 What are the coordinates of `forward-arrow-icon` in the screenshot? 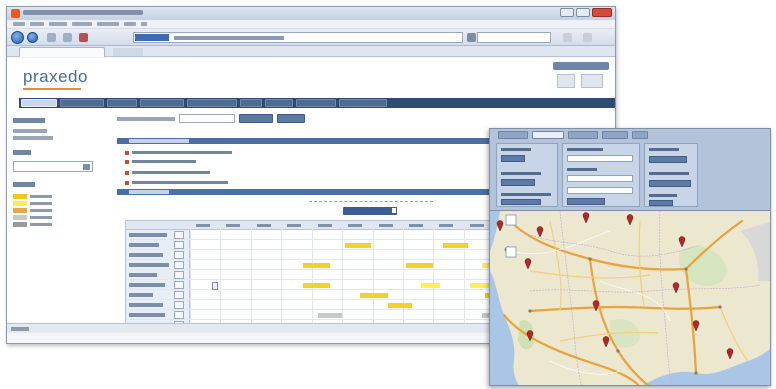 It's located at (32, 37).